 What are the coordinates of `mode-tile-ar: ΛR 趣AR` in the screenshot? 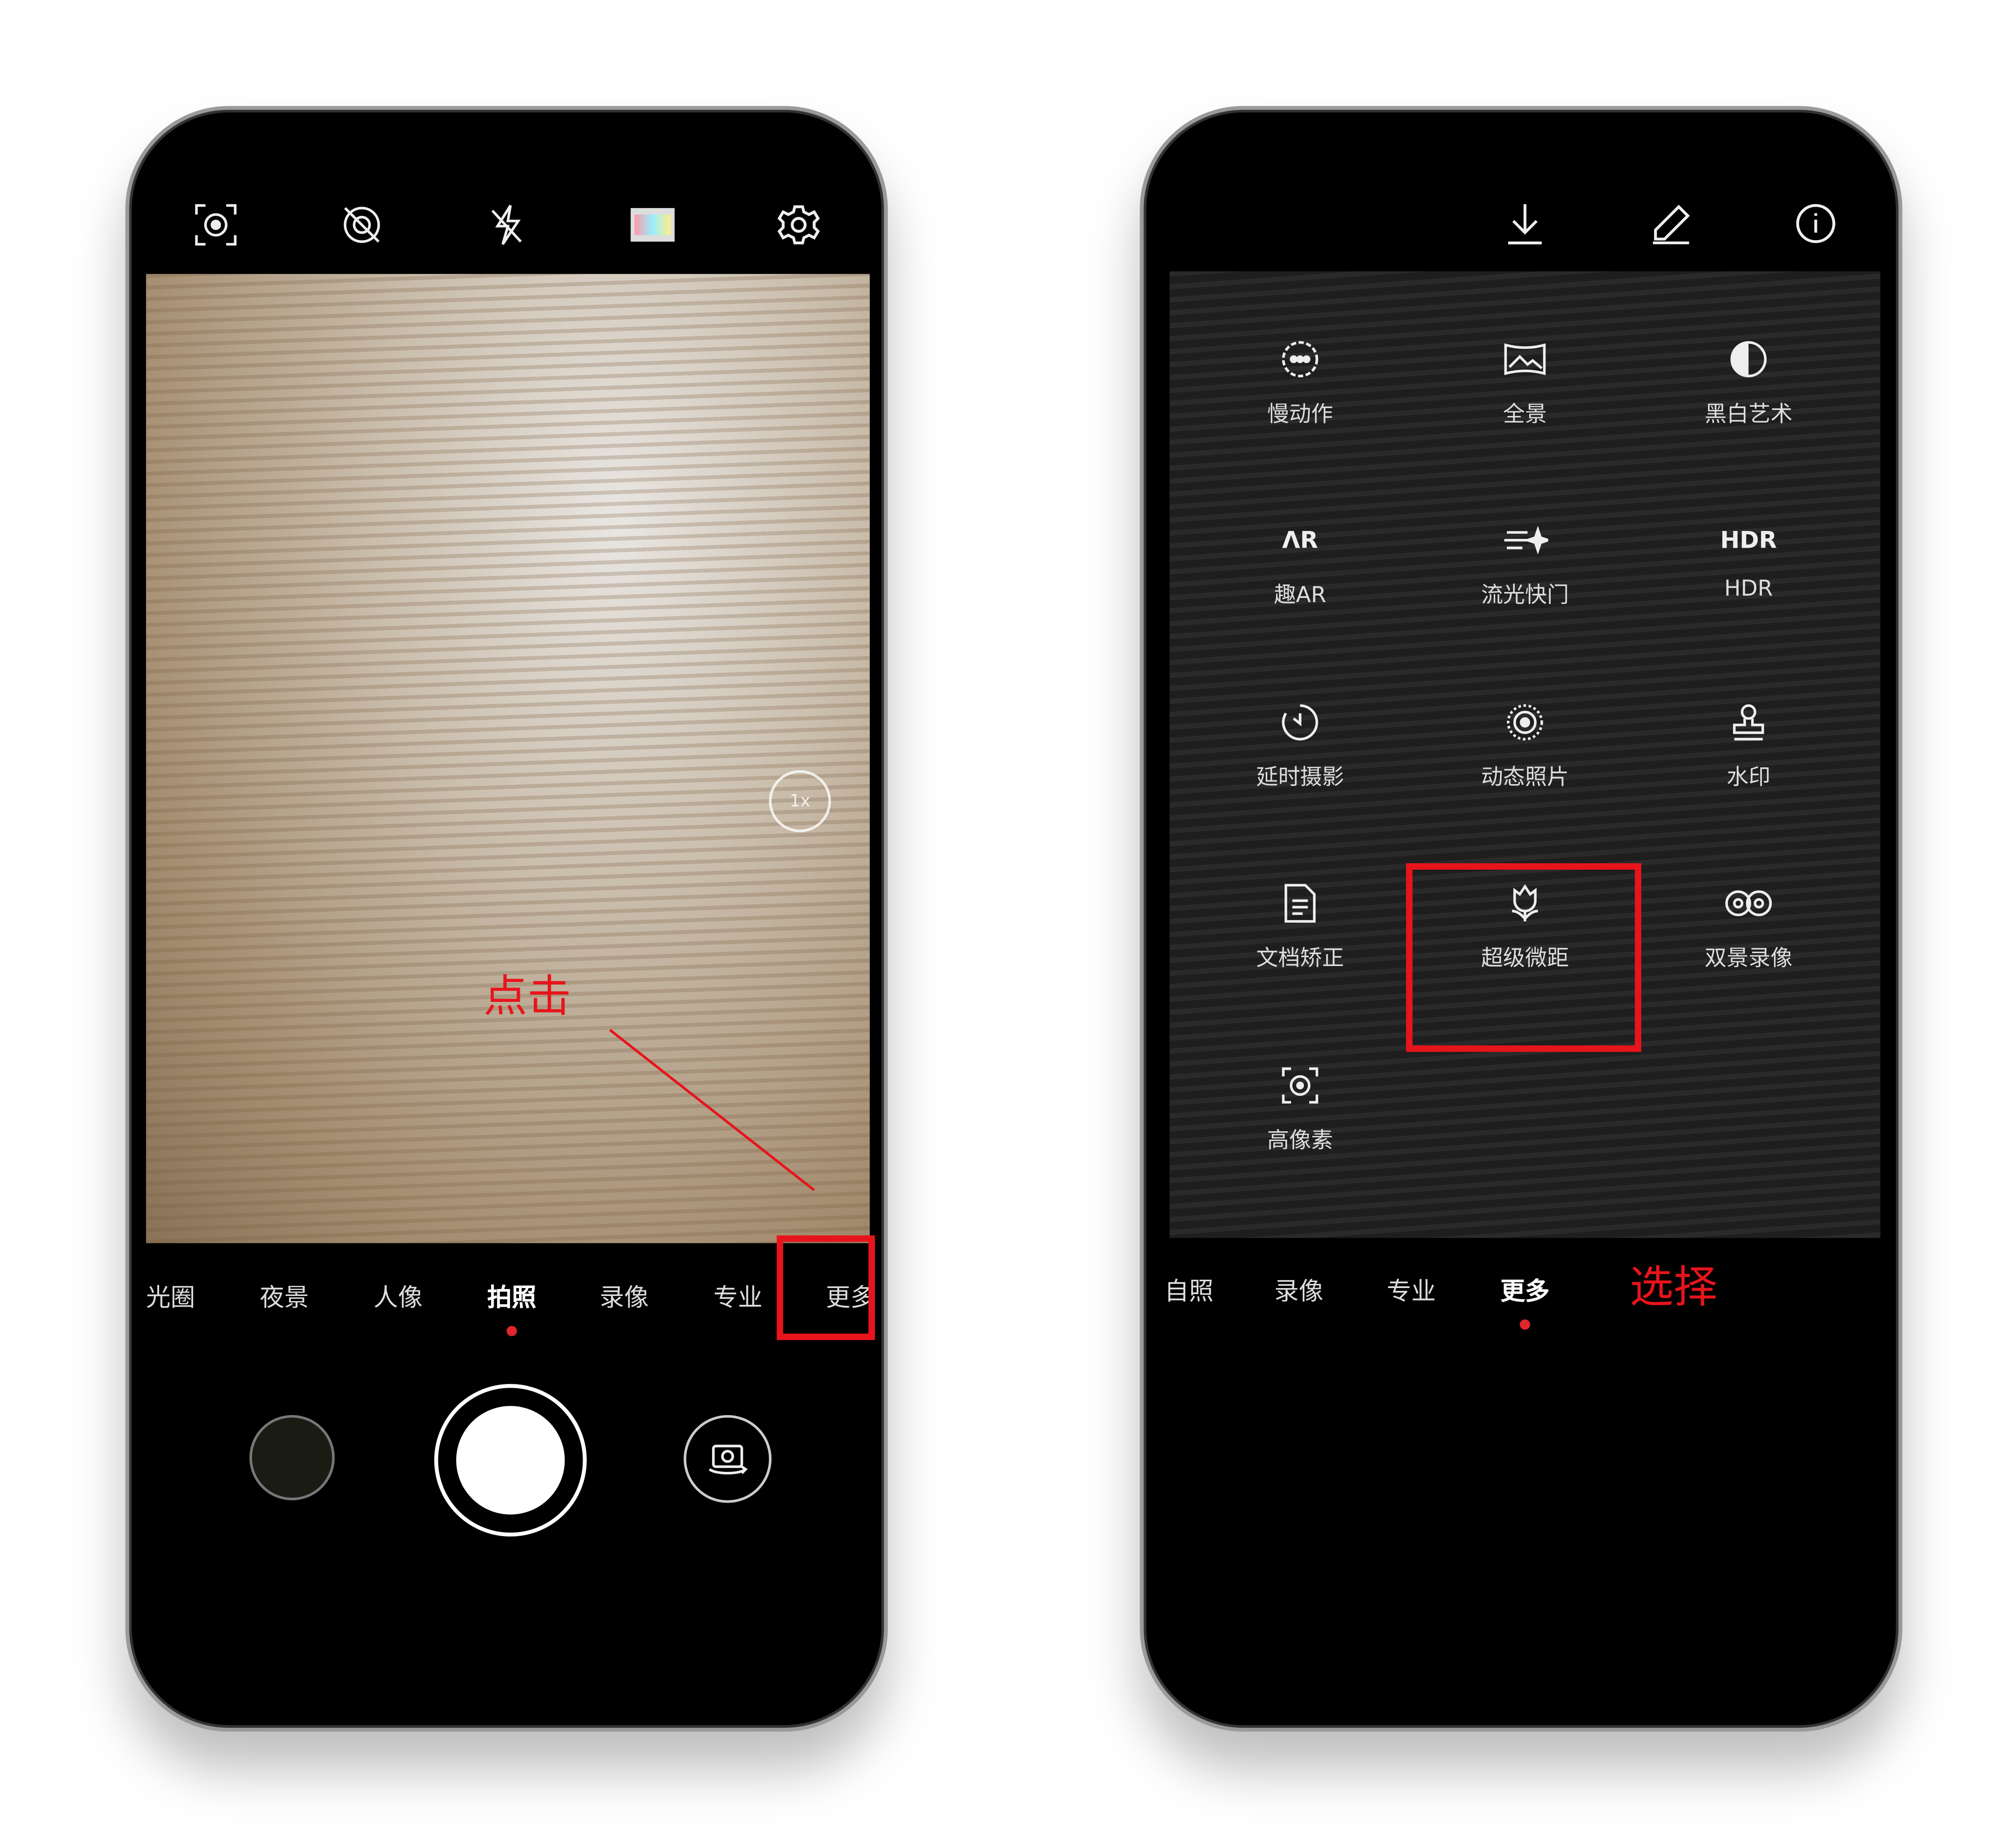 It's located at (1300, 561).